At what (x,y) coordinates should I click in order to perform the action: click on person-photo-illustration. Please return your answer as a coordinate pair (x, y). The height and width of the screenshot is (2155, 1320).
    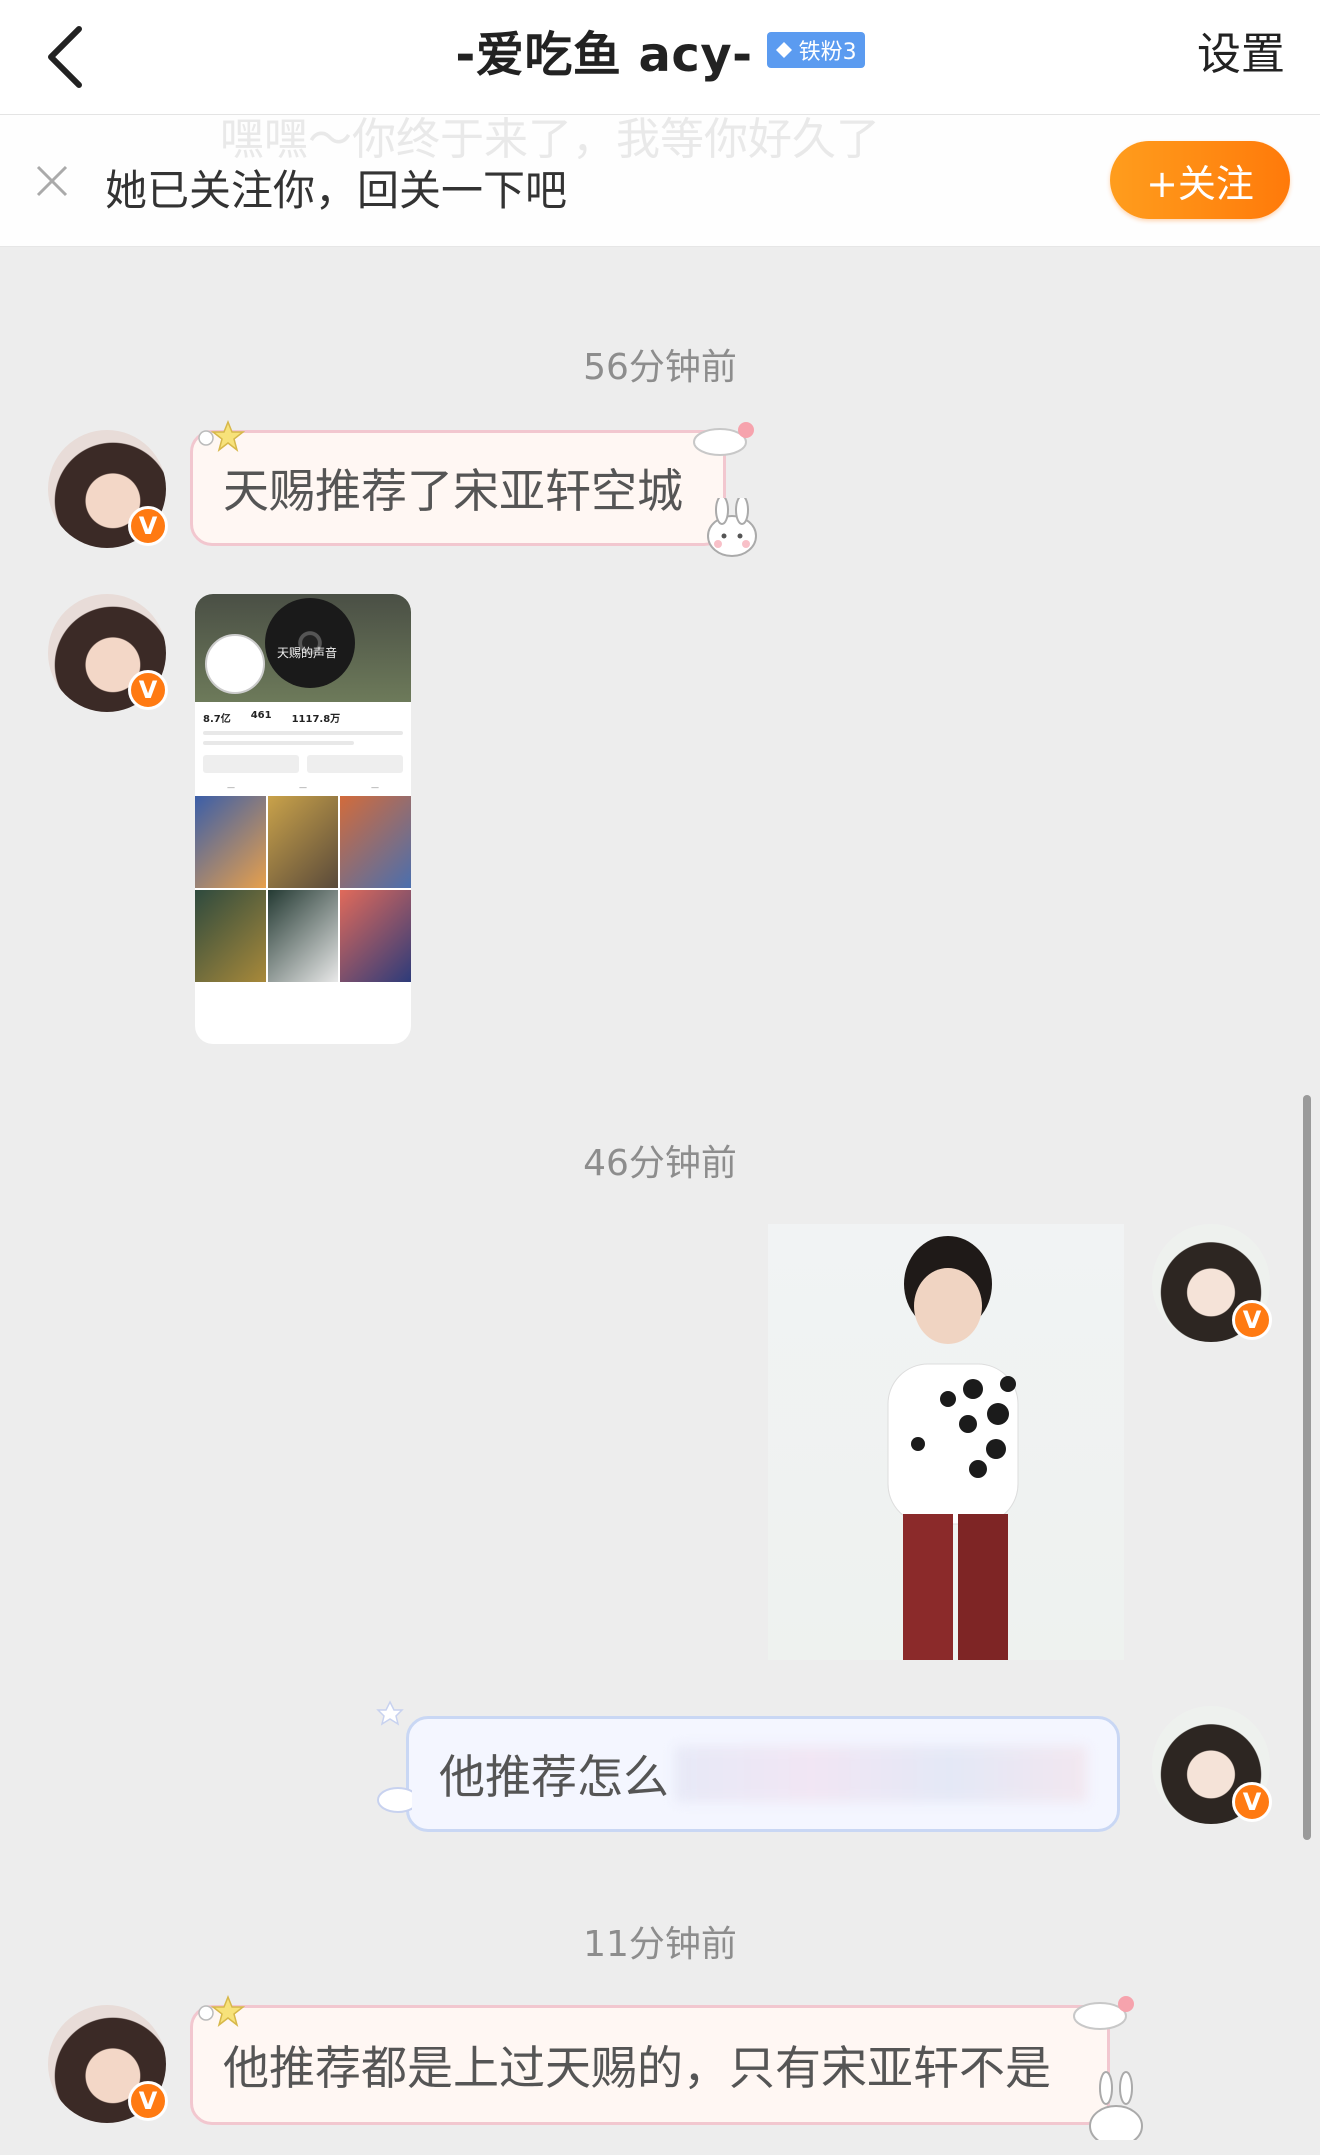
    Looking at the image, I should click on (953, 1448).